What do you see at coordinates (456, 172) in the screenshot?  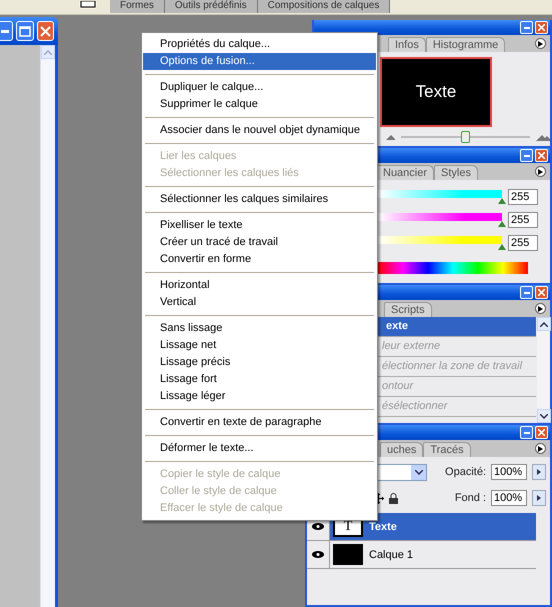 I see `panel-tab: Styles` at bounding box center [456, 172].